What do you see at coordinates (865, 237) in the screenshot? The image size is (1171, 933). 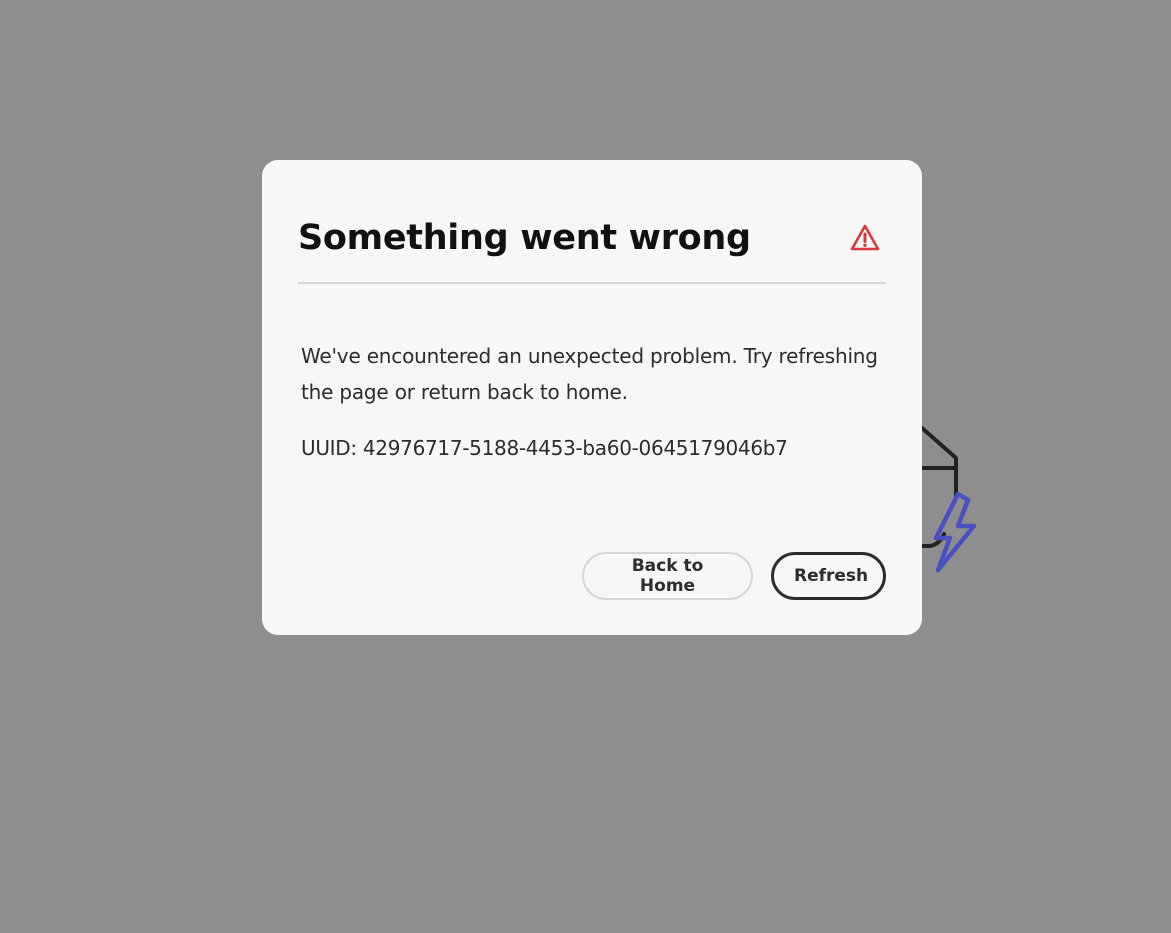 I see `alert-triangle-icon` at bounding box center [865, 237].